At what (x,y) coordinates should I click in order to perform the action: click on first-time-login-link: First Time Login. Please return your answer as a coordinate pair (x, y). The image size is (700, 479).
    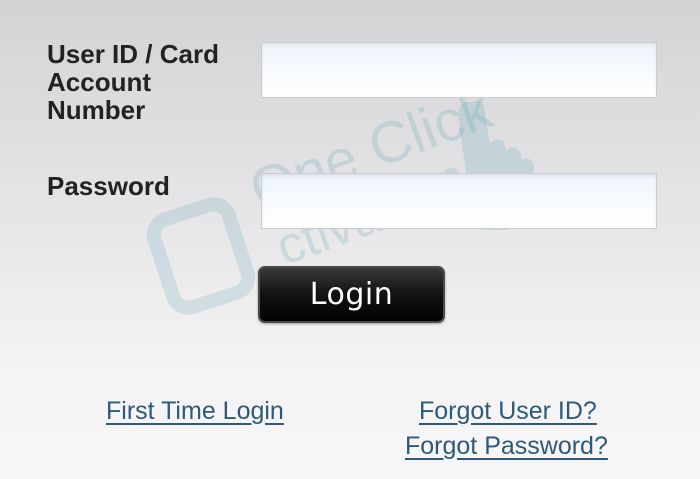
    Looking at the image, I should click on (195, 411).